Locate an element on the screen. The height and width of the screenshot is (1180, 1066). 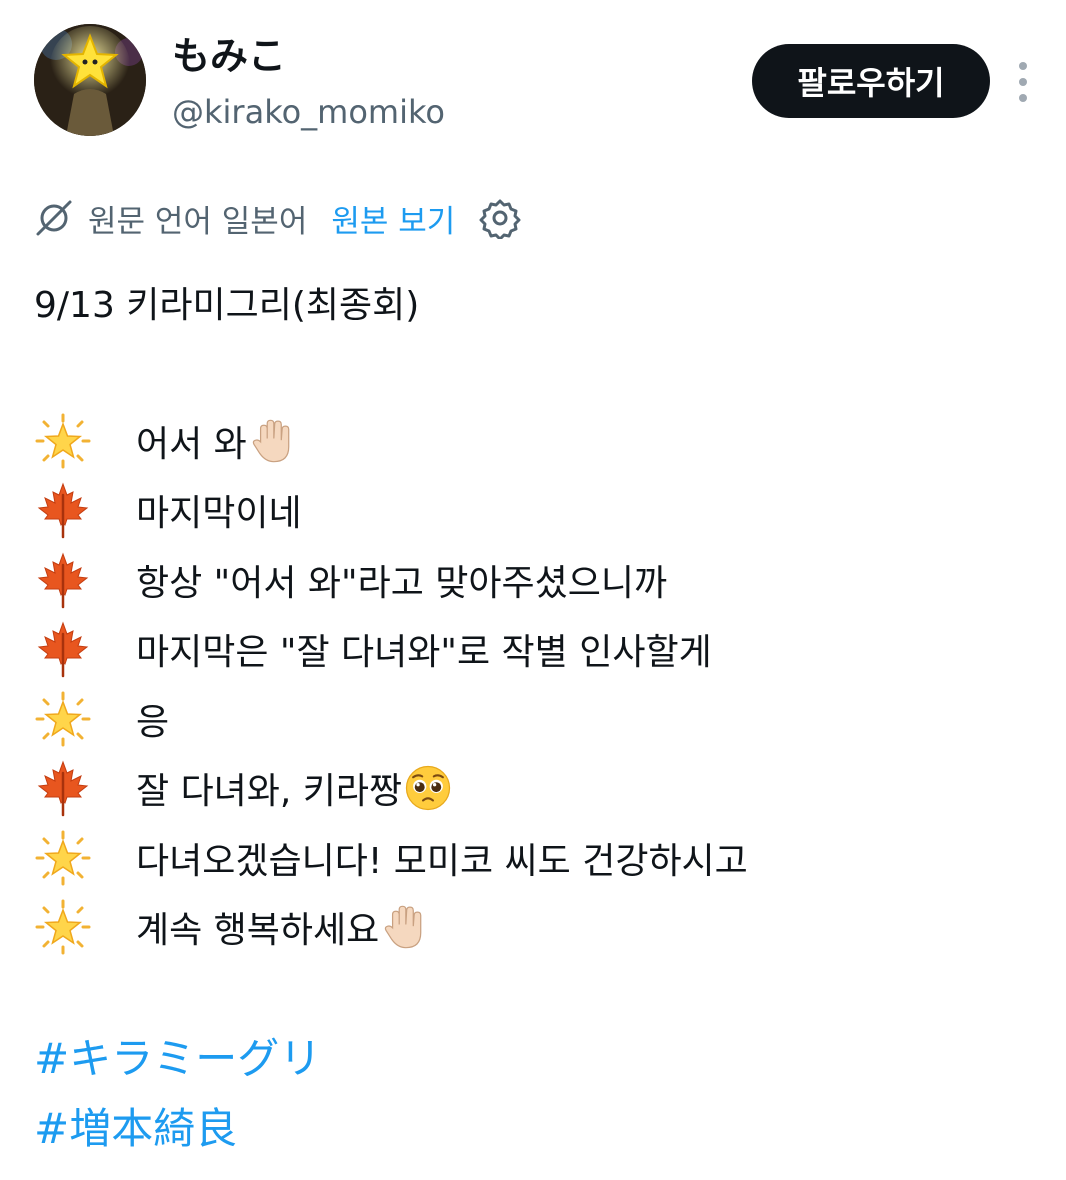
hashtag-link: #増本綺良 is located at coordinates (177, 1129).